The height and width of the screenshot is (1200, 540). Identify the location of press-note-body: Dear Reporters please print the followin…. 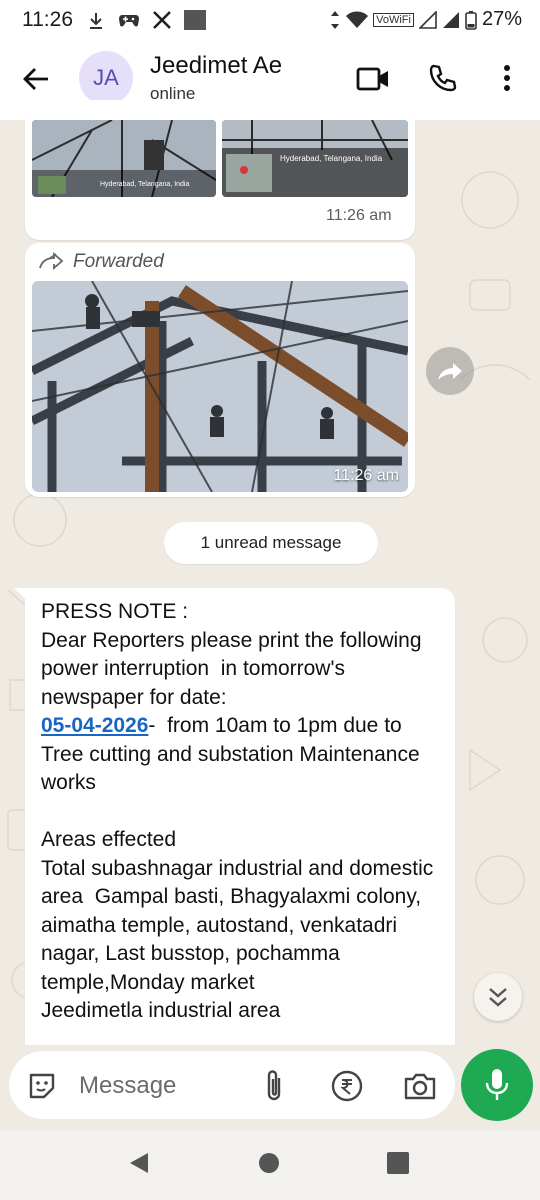
(234, 668).